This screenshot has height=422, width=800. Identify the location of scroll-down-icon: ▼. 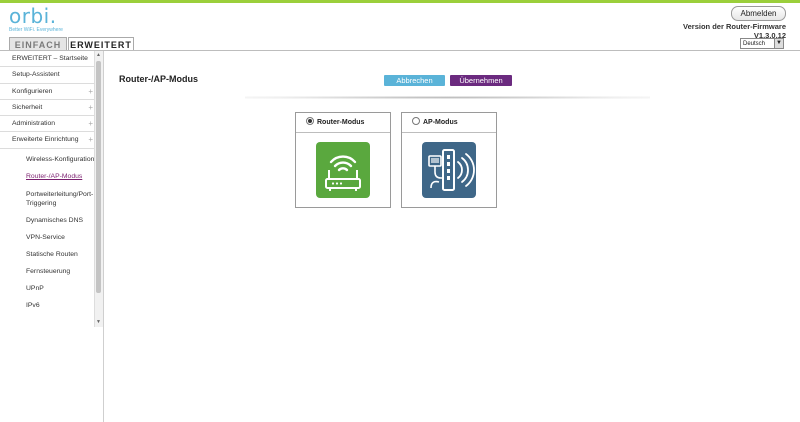
(98, 322).